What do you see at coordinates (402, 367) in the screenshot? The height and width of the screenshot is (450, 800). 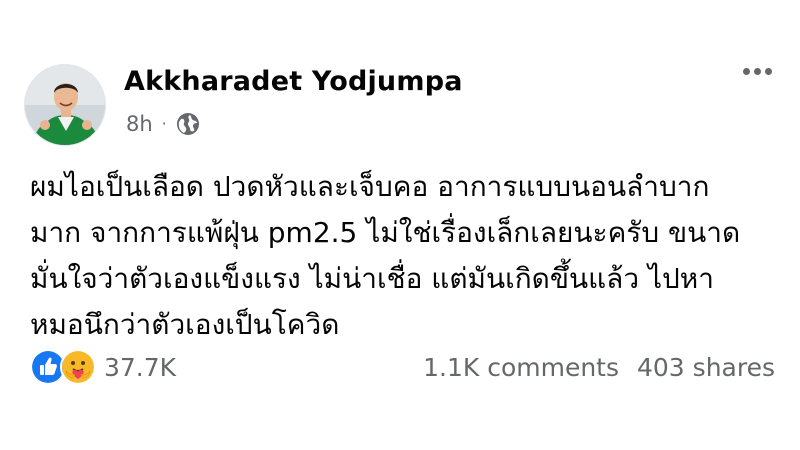 I see `post-footer: 37.7K 1.1K comments 403 shares` at bounding box center [402, 367].